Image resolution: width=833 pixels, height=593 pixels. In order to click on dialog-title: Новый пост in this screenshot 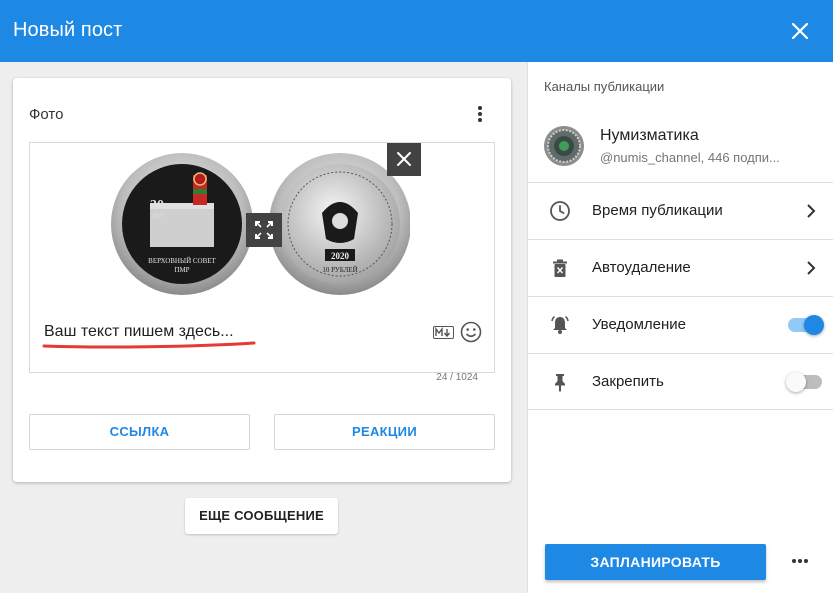, I will do `click(68, 30)`.